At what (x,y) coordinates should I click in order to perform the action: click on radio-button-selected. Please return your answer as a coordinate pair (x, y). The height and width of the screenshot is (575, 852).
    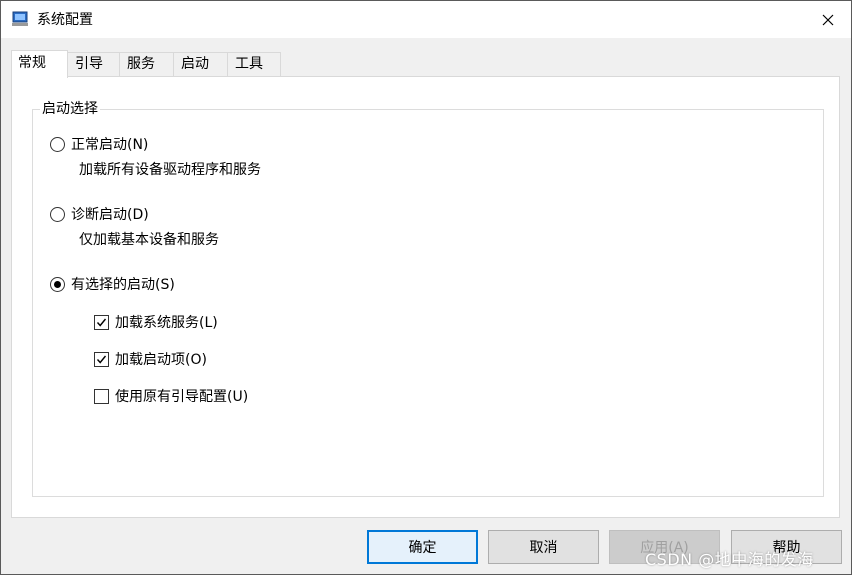
    Looking at the image, I should click on (57, 284).